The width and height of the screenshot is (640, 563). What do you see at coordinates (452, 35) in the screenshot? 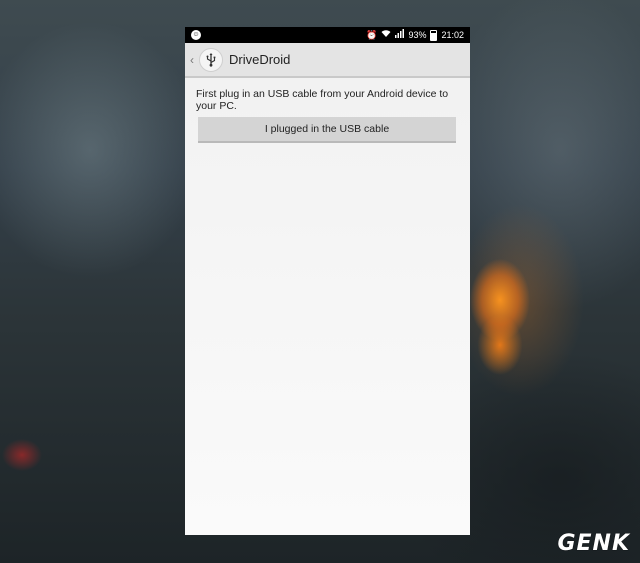
I see `clock: 21:02` at bounding box center [452, 35].